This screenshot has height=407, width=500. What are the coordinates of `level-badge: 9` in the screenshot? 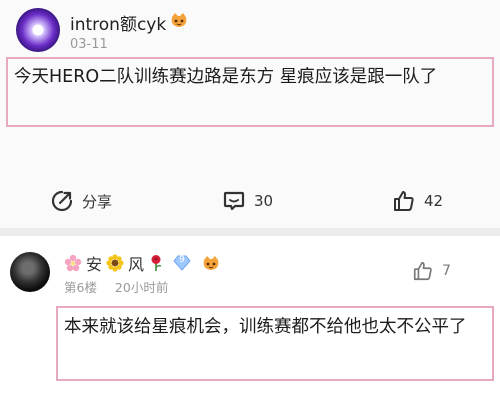 It's located at (182, 263).